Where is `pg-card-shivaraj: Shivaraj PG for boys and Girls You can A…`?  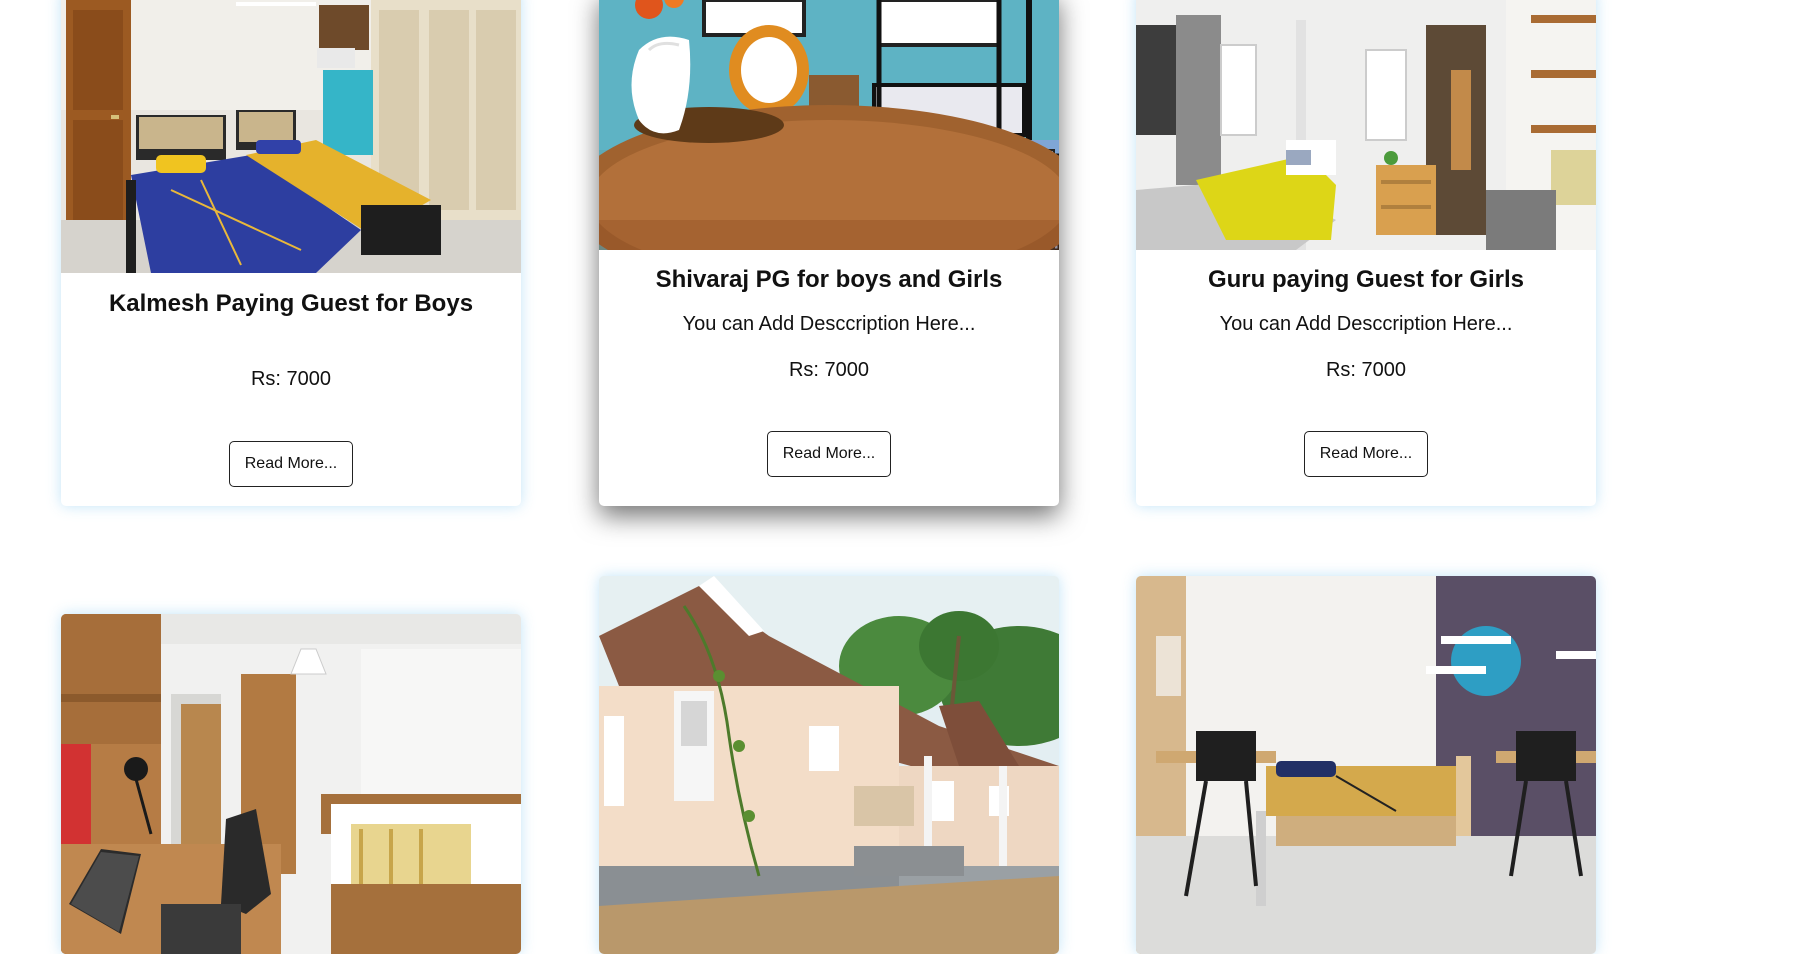
pg-card-shivaraj: Shivaraj PG for boys and Girls You can A… is located at coordinates (829, 253).